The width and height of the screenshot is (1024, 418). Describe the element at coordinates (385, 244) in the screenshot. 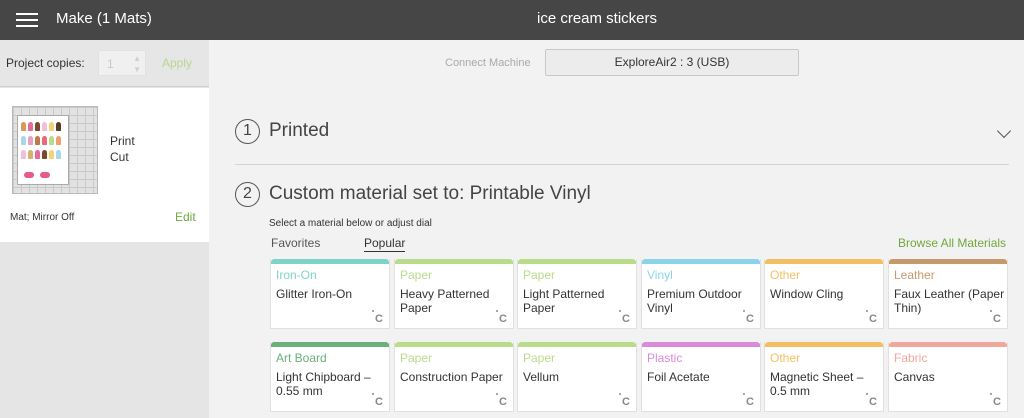

I see `tab-popular: Popular` at that location.